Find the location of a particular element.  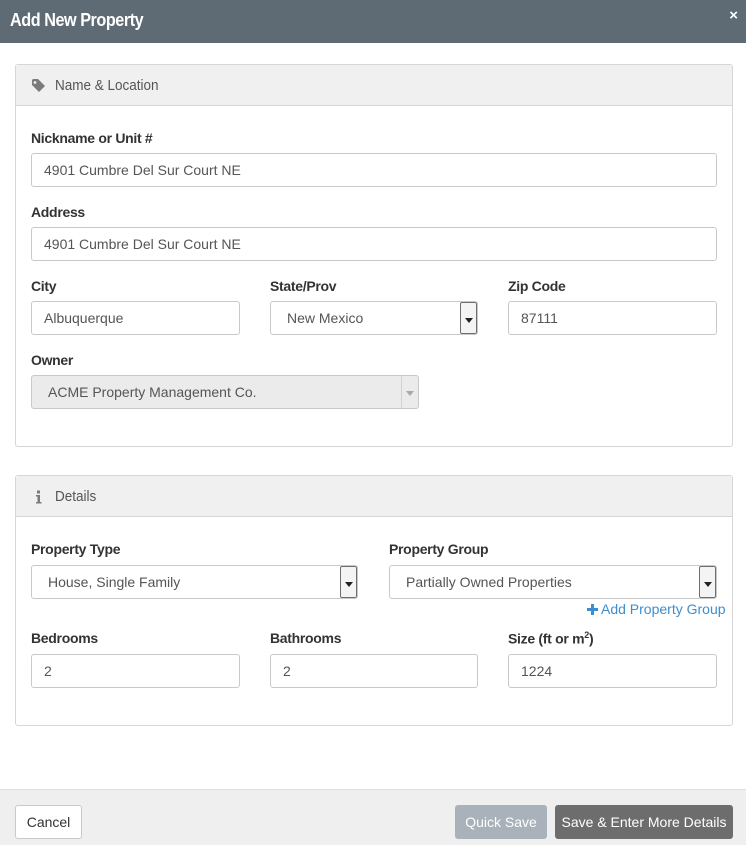

name-location-header: Name & Location is located at coordinates (374, 85).